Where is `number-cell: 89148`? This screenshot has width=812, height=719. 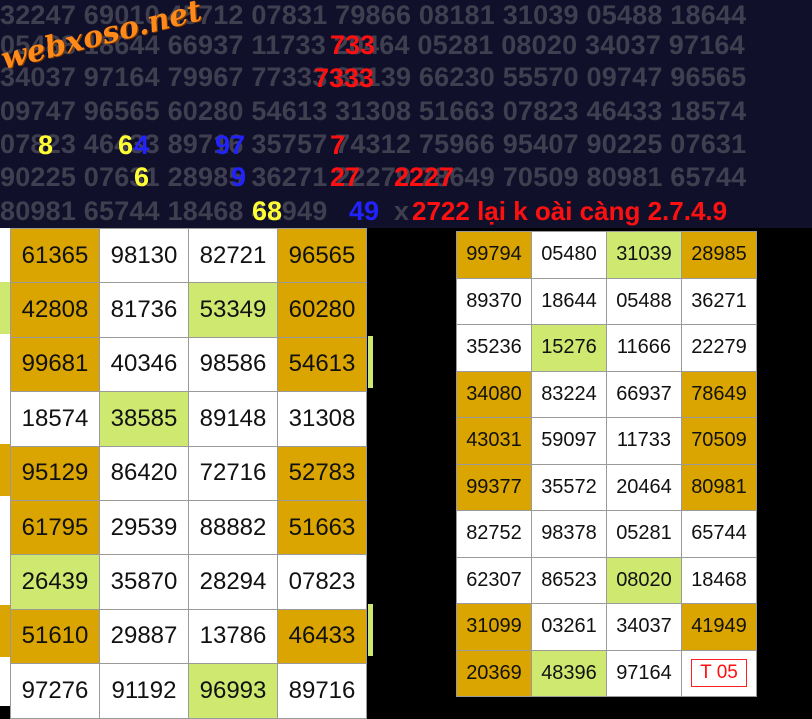 number-cell: 89148 is located at coordinates (233, 419).